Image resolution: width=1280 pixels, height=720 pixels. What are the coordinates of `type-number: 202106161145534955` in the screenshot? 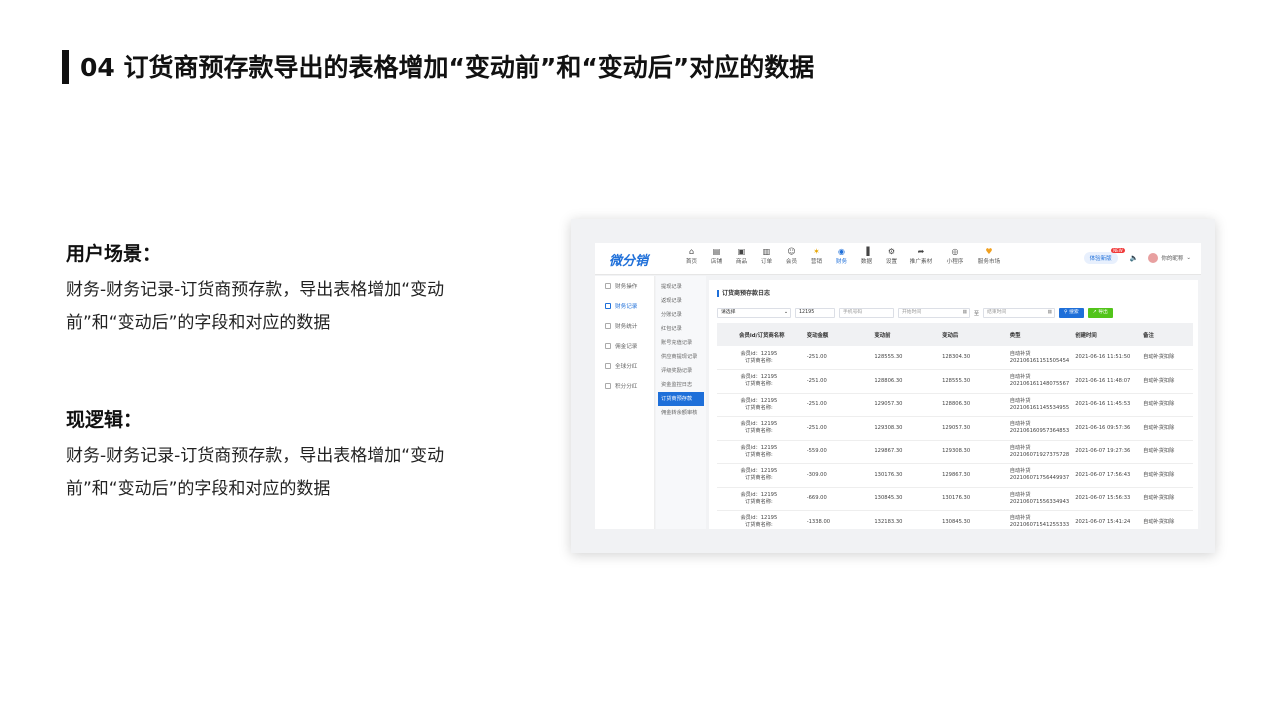 It's located at (1039, 407).